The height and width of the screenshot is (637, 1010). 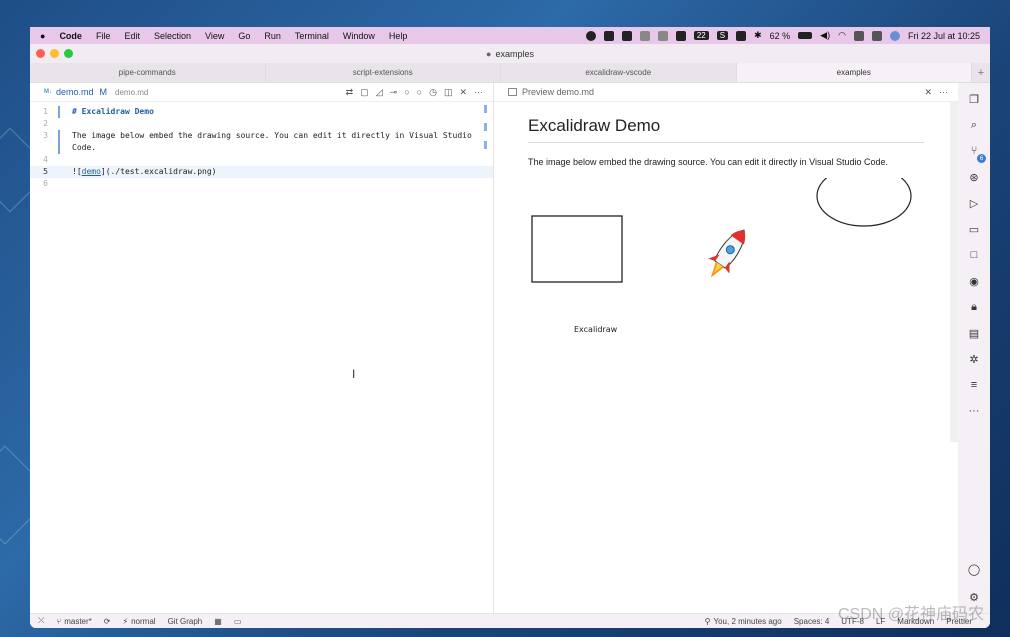 What do you see at coordinates (701, 35) in the screenshot?
I see `calendar-badge: 22` at bounding box center [701, 35].